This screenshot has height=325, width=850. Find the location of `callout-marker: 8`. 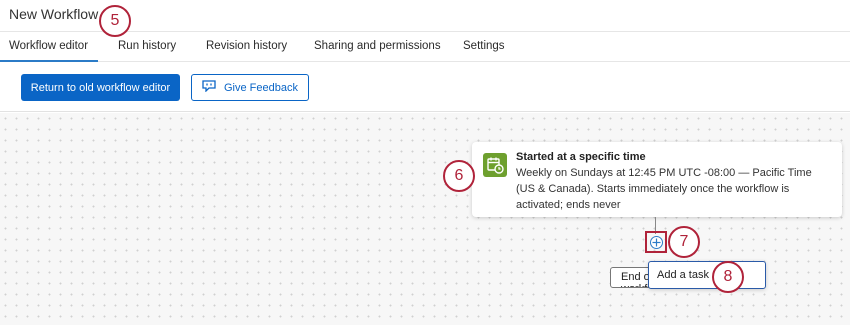

callout-marker: 8 is located at coordinates (728, 277).